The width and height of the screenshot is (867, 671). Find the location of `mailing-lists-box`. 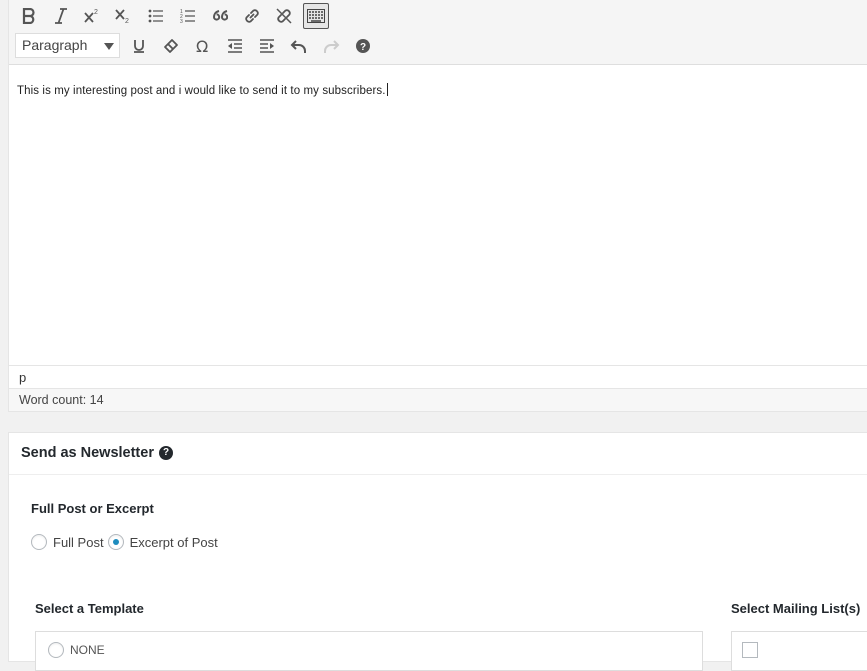

mailing-lists-box is located at coordinates (799, 651).